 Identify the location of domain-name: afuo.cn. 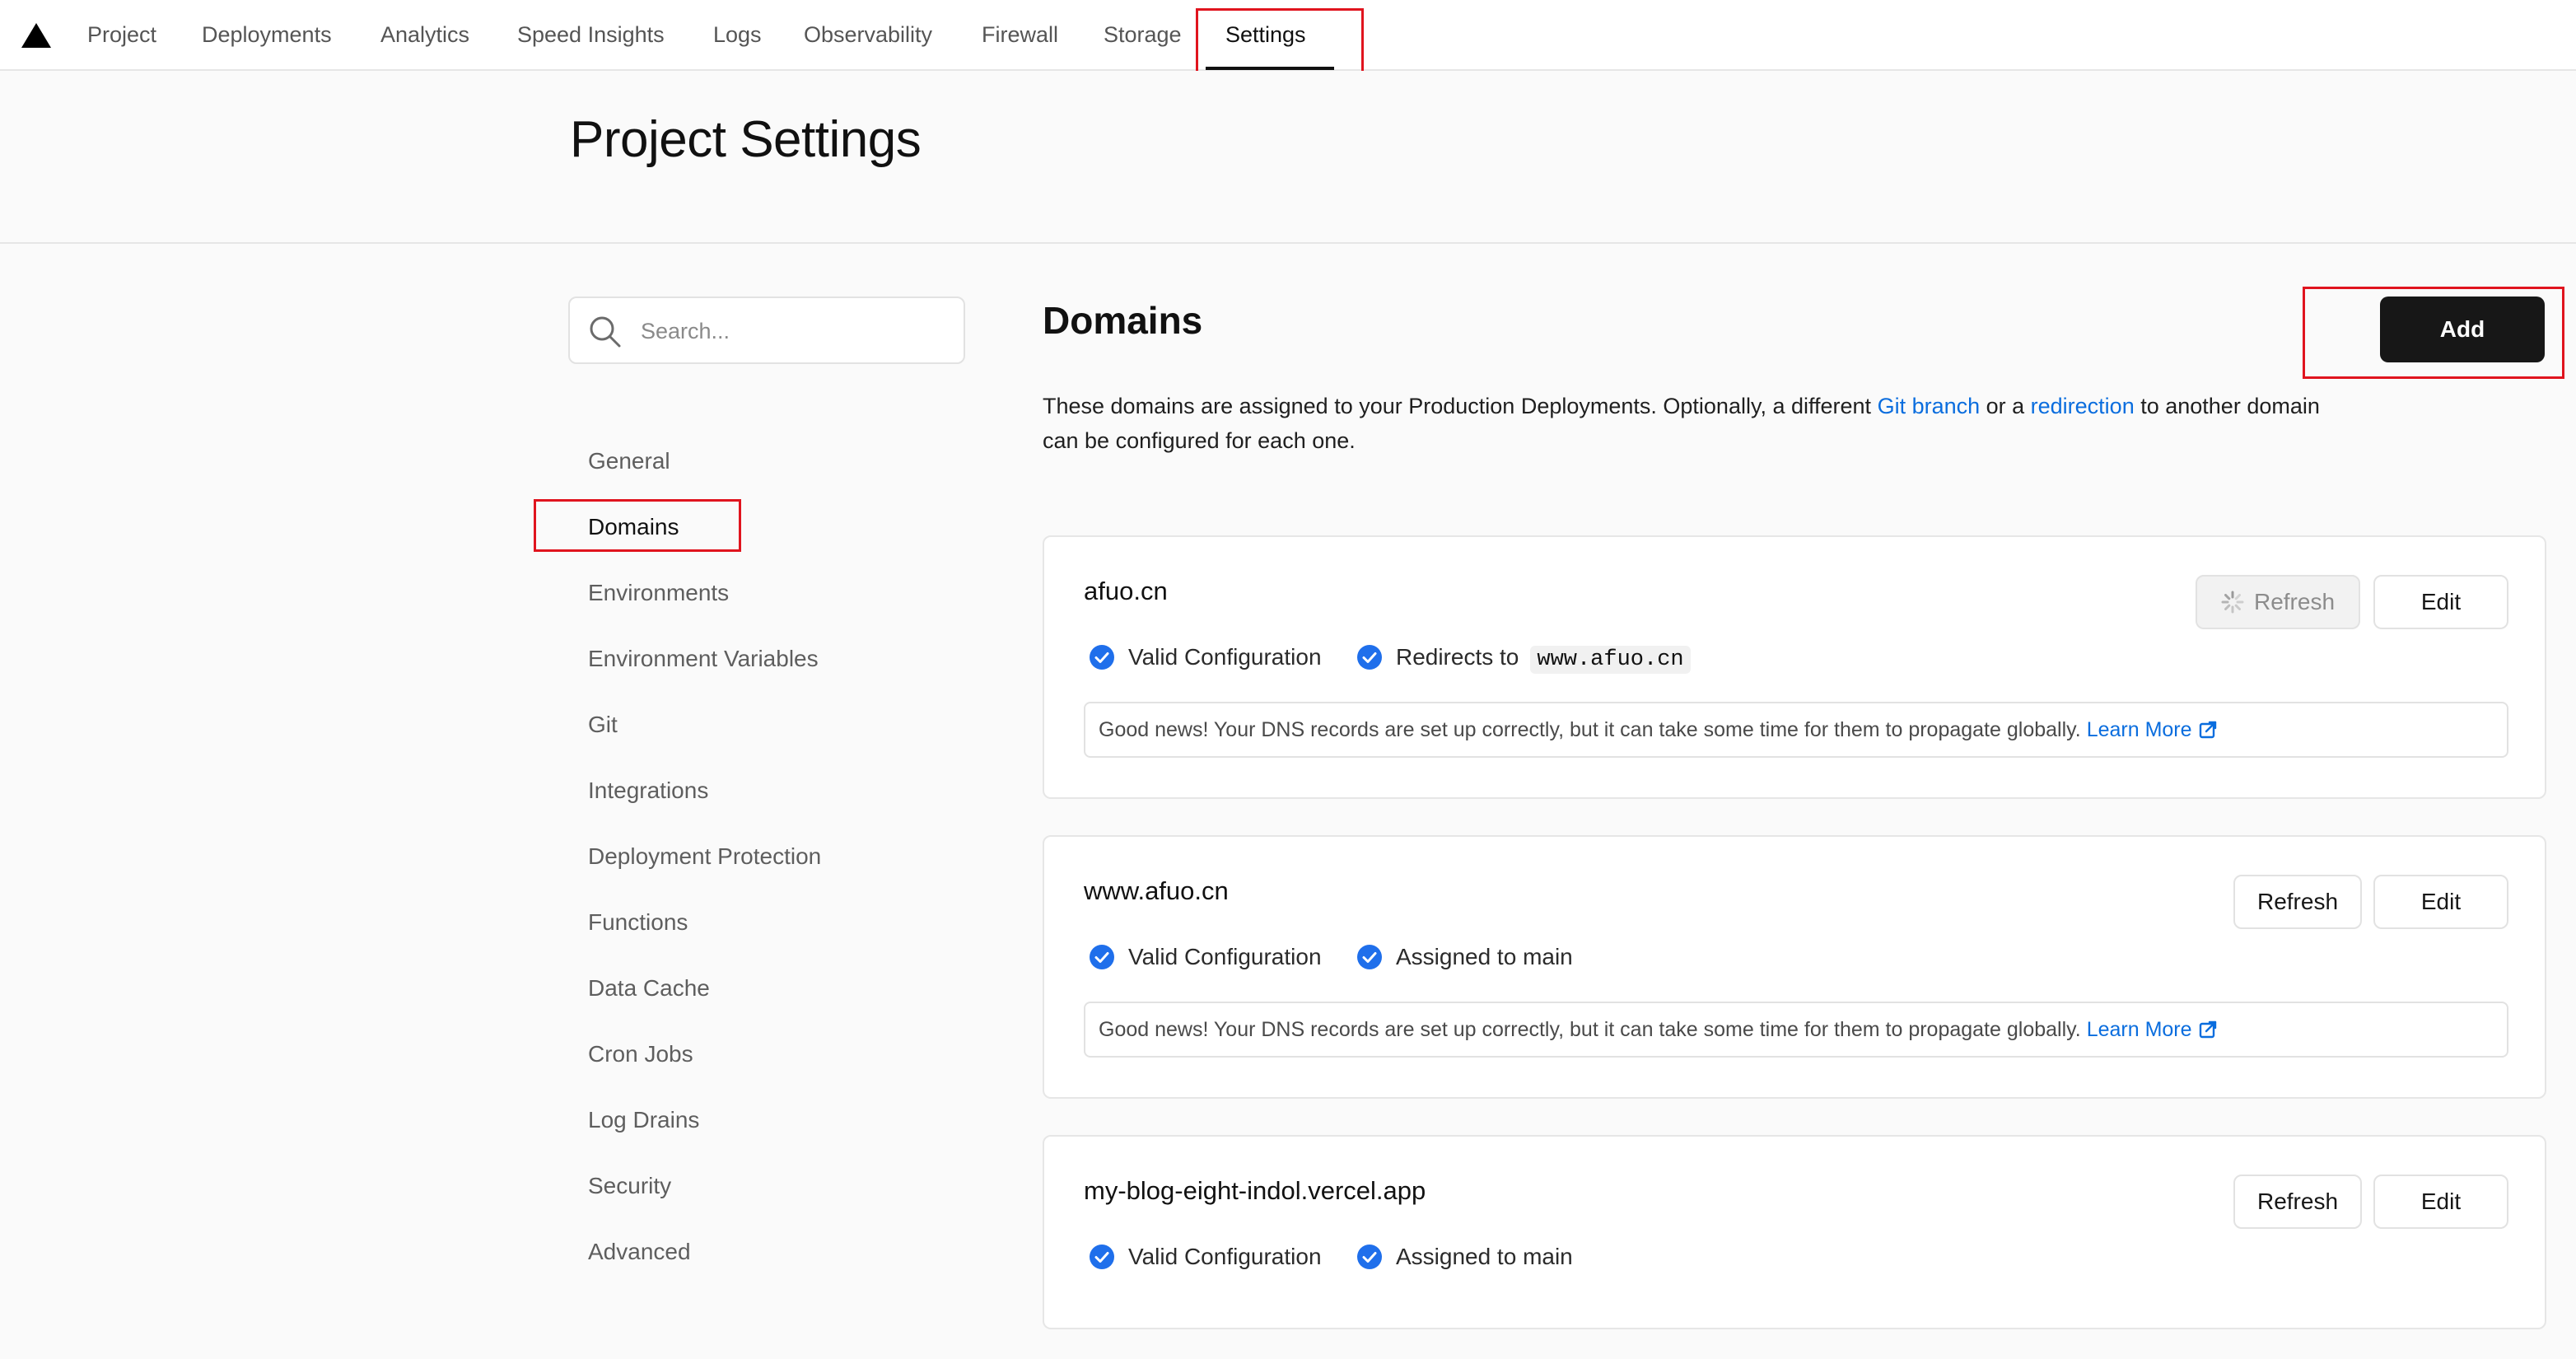
(1126, 591).